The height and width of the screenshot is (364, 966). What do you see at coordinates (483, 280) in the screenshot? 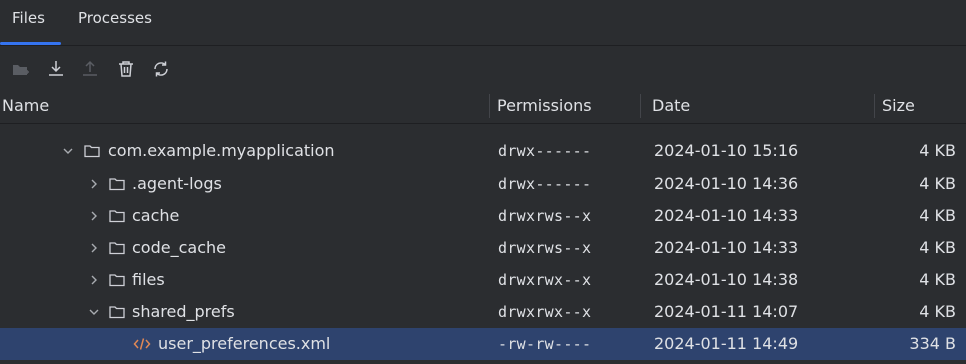
I see `table-row: files drwxrwx--x 2024-01-10 14:38 4 KB` at bounding box center [483, 280].